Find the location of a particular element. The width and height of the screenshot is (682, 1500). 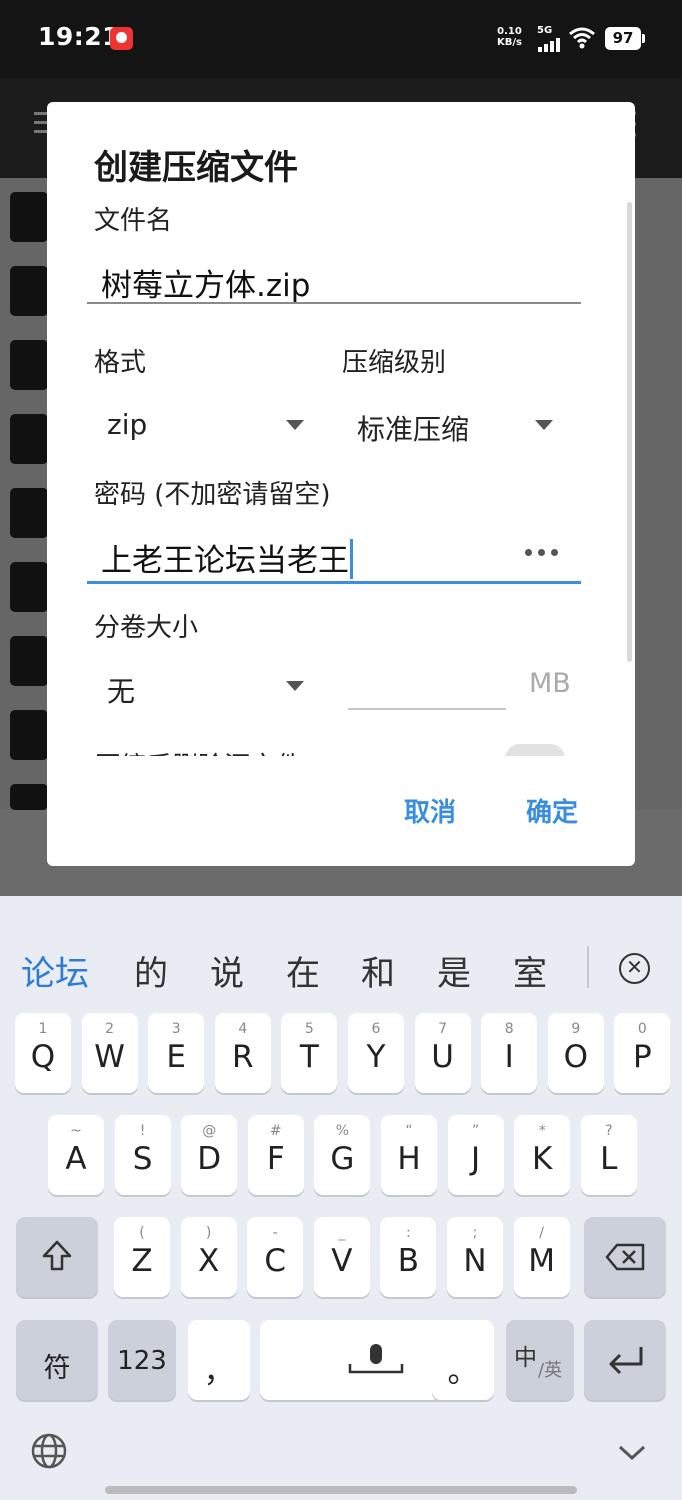

key-y: 6Y is located at coordinates (376, 1053).